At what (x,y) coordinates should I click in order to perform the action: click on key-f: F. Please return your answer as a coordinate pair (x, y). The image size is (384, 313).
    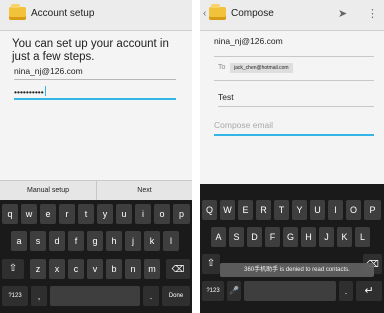
    Looking at the image, I should click on (272, 237).